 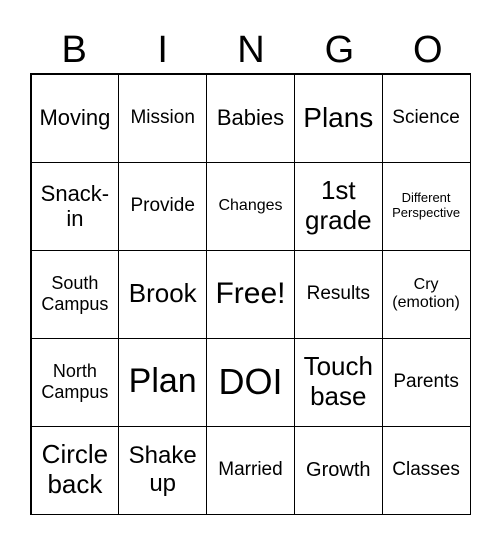 I want to click on cell-label: Brook, so click(x=162, y=293).